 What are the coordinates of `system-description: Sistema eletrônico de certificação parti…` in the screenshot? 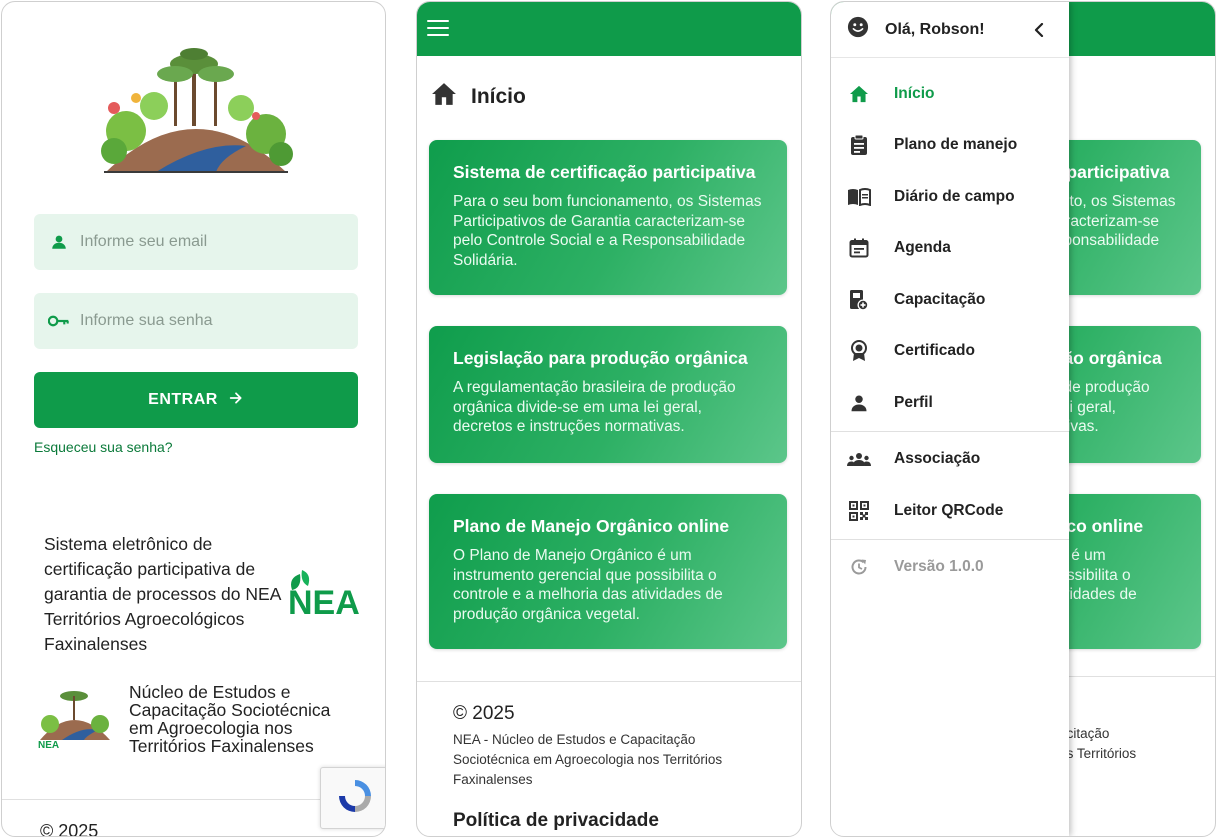 It's located at (162, 594).